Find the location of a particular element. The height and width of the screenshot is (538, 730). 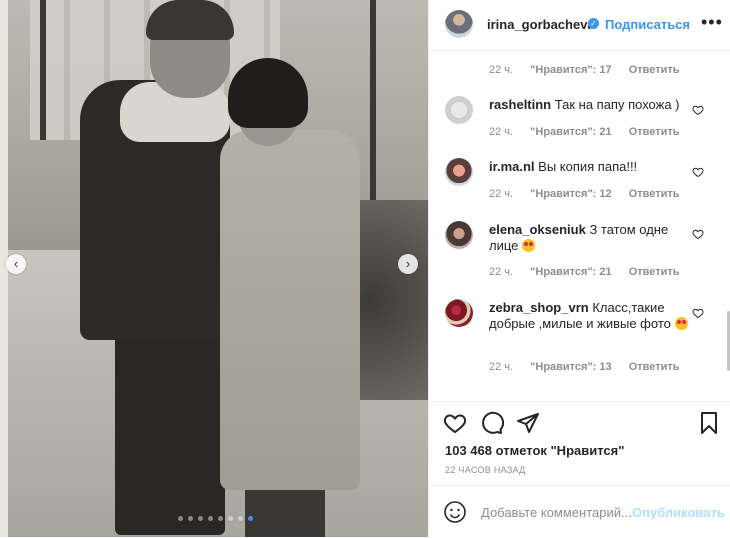

comment-text: rasheltinn Так на папу похожа ) is located at coordinates (589, 105).